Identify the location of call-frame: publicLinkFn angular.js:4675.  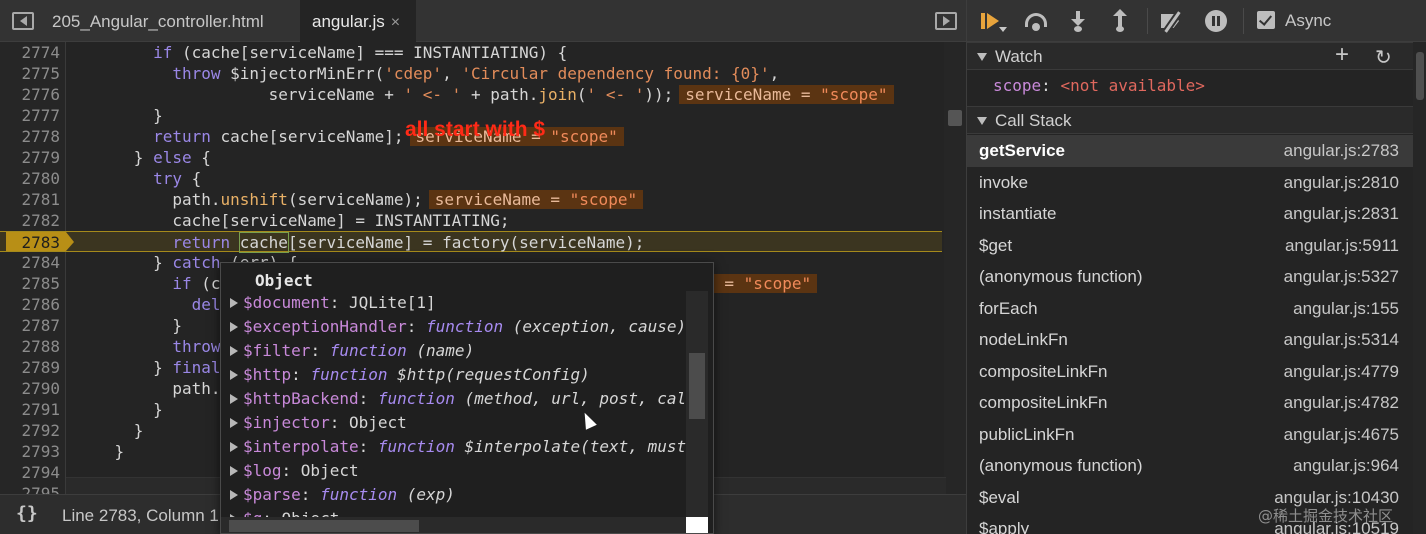
(1190, 435).